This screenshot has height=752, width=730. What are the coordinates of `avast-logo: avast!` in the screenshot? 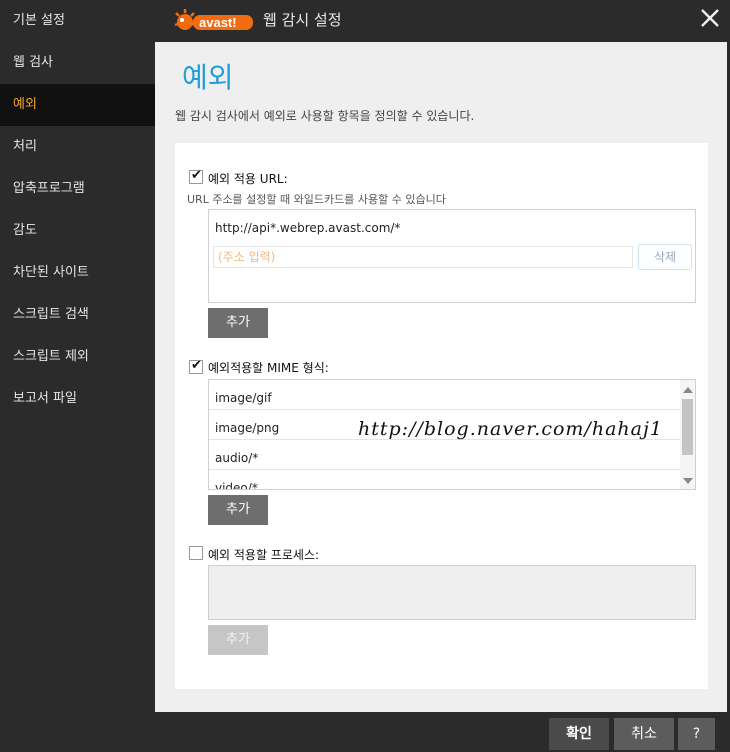 It's located at (213, 19).